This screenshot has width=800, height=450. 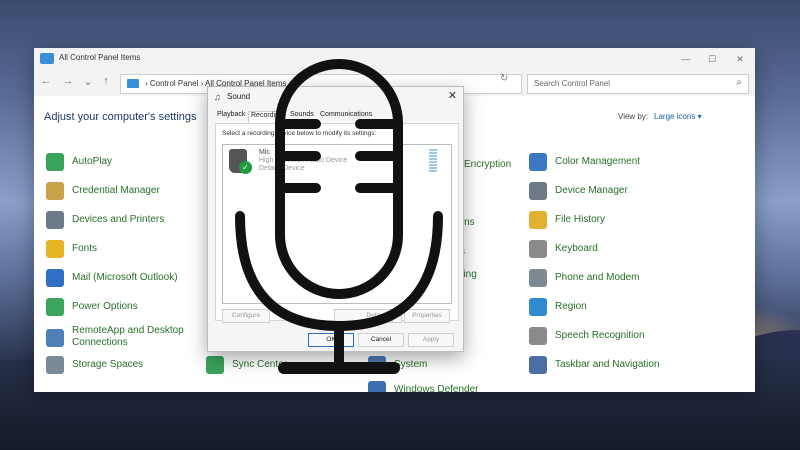 I want to click on region-globe-icon, so click(x=538, y=307).